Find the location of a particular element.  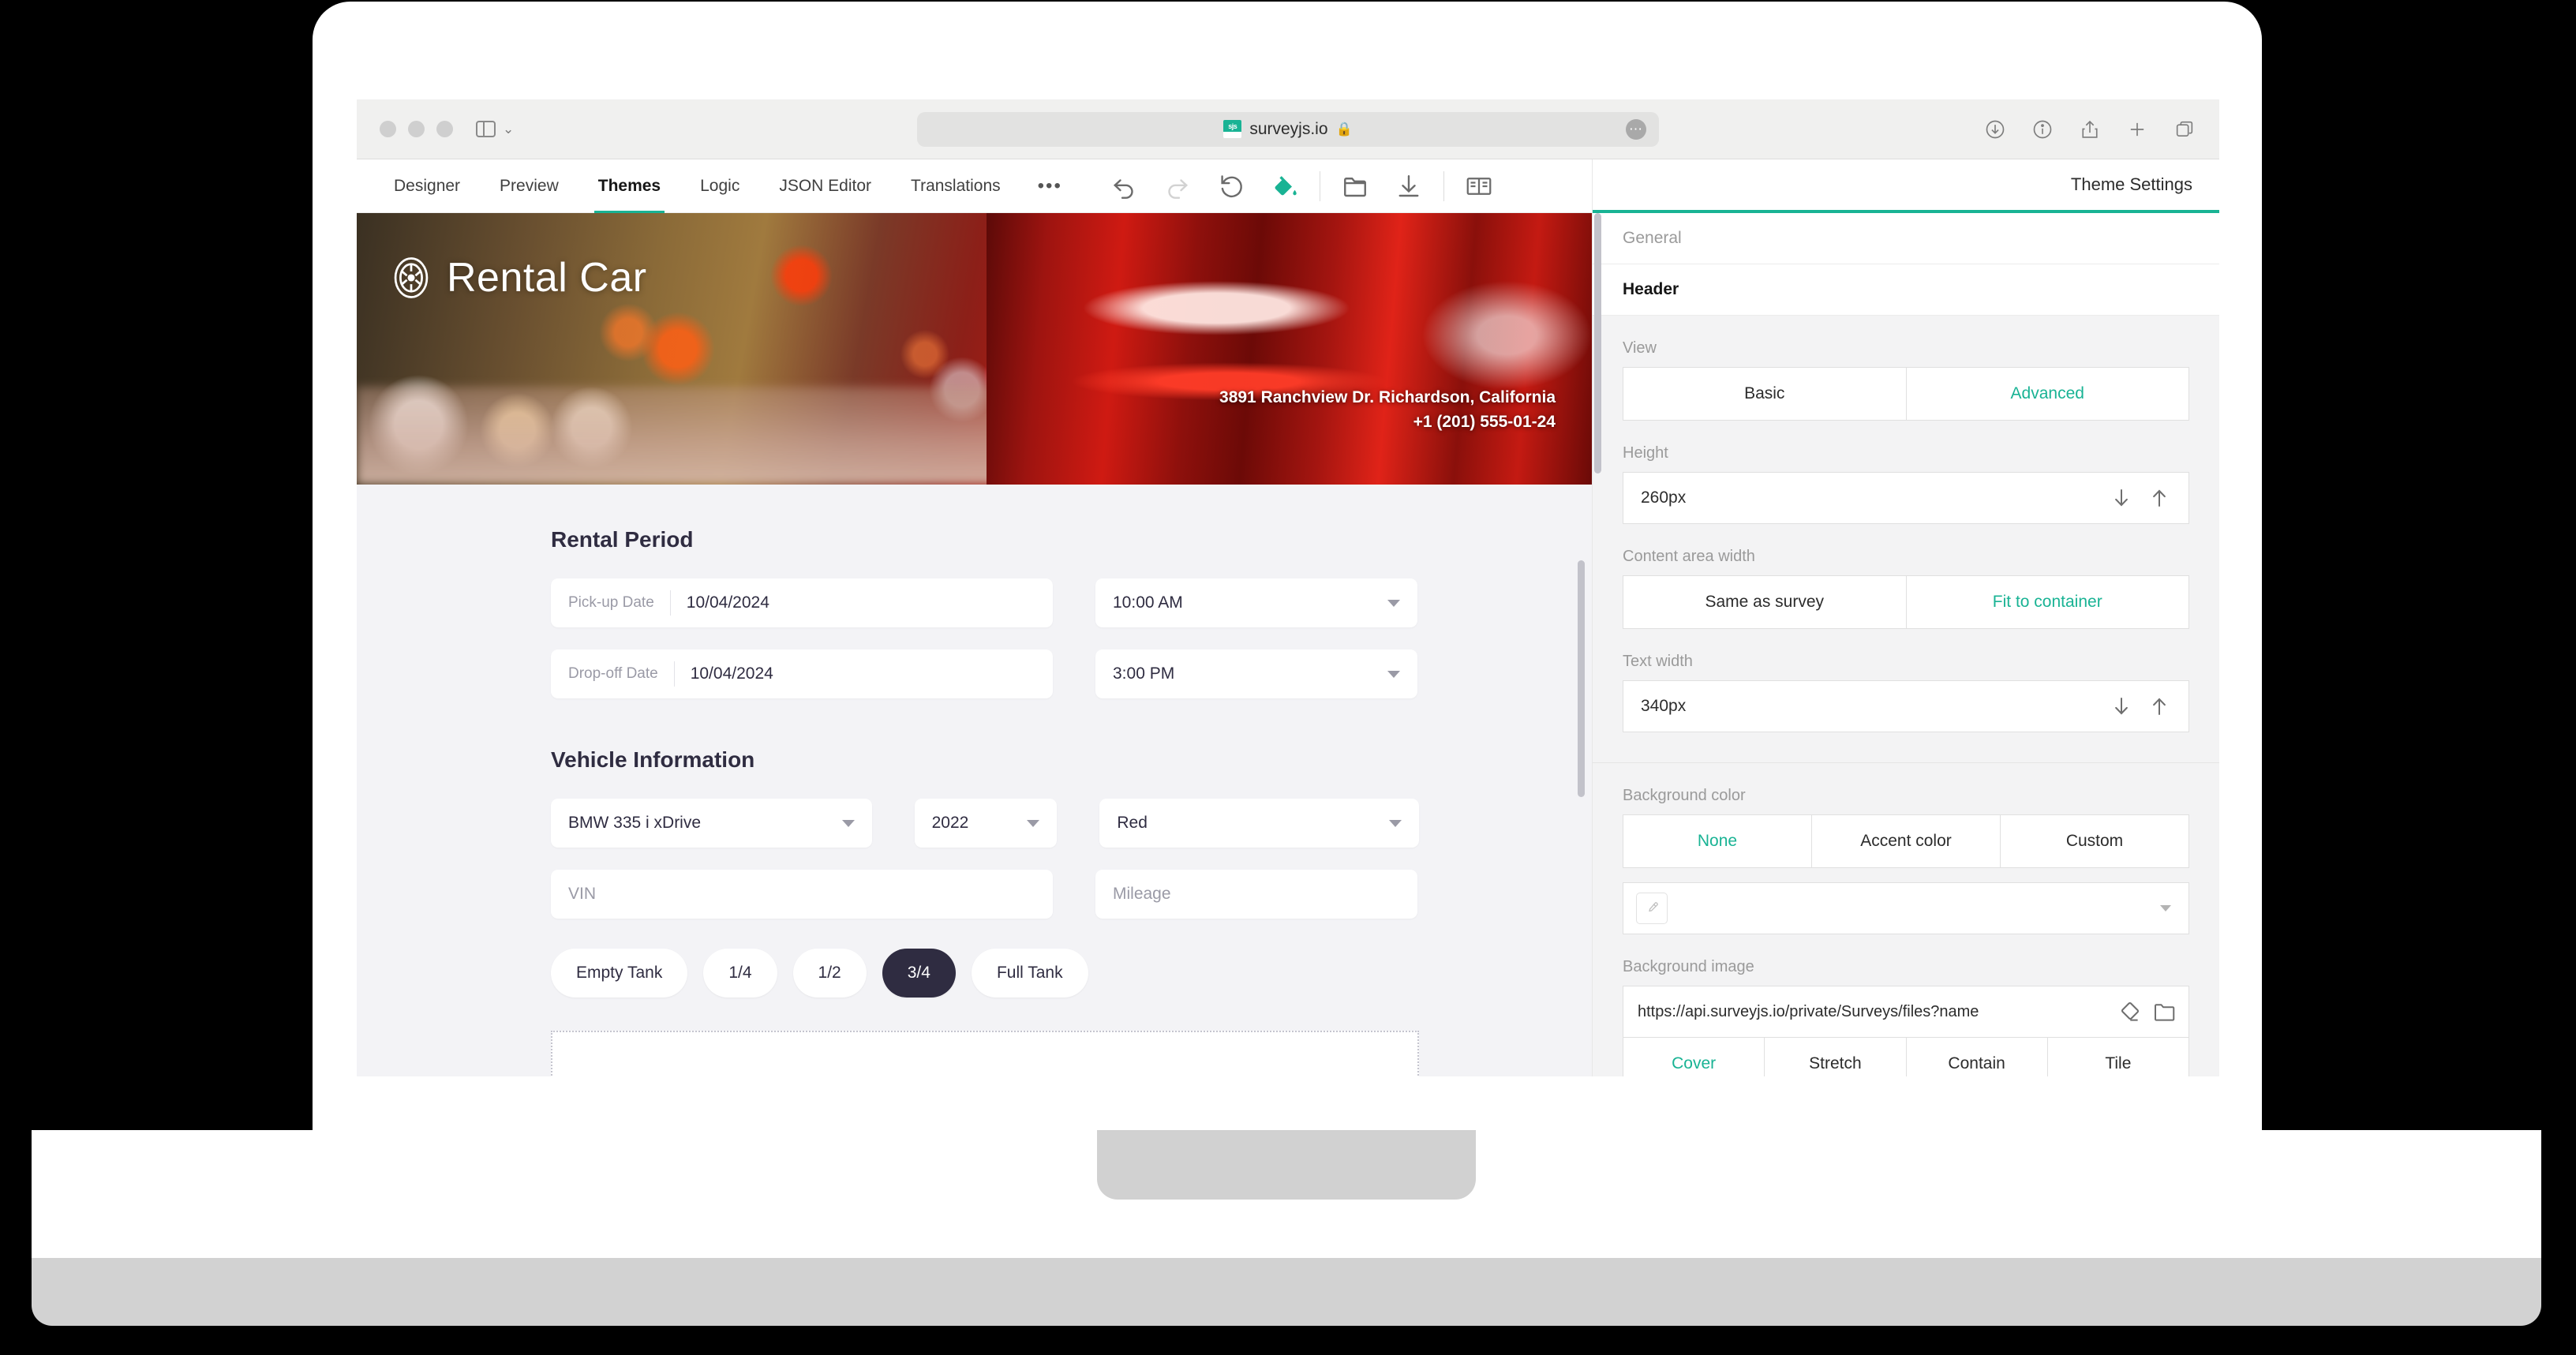

tab-logic: Logic is located at coordinates (719, 186).